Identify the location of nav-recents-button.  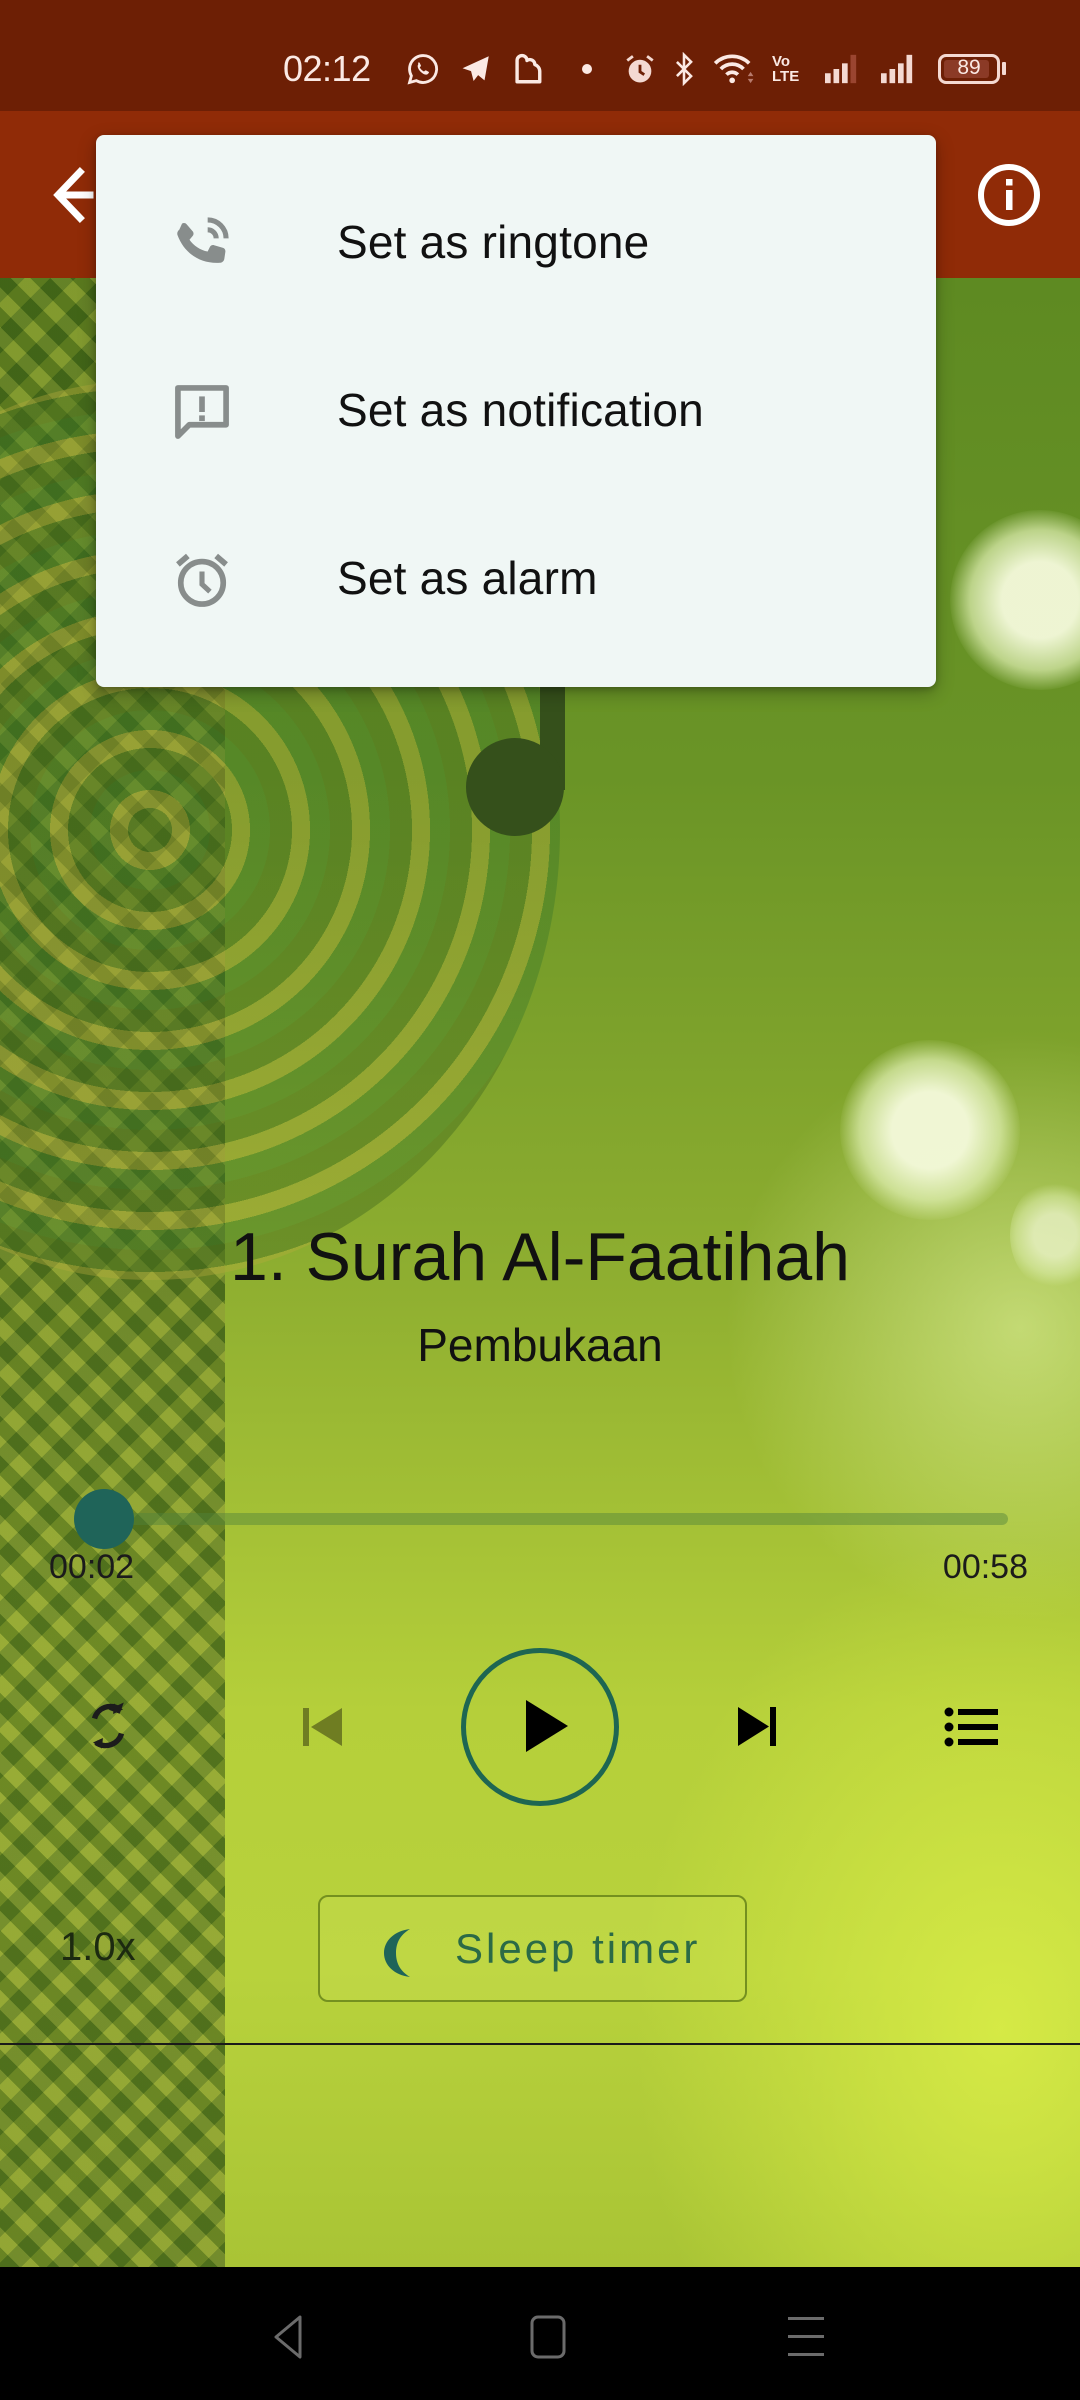
(806, 2337).